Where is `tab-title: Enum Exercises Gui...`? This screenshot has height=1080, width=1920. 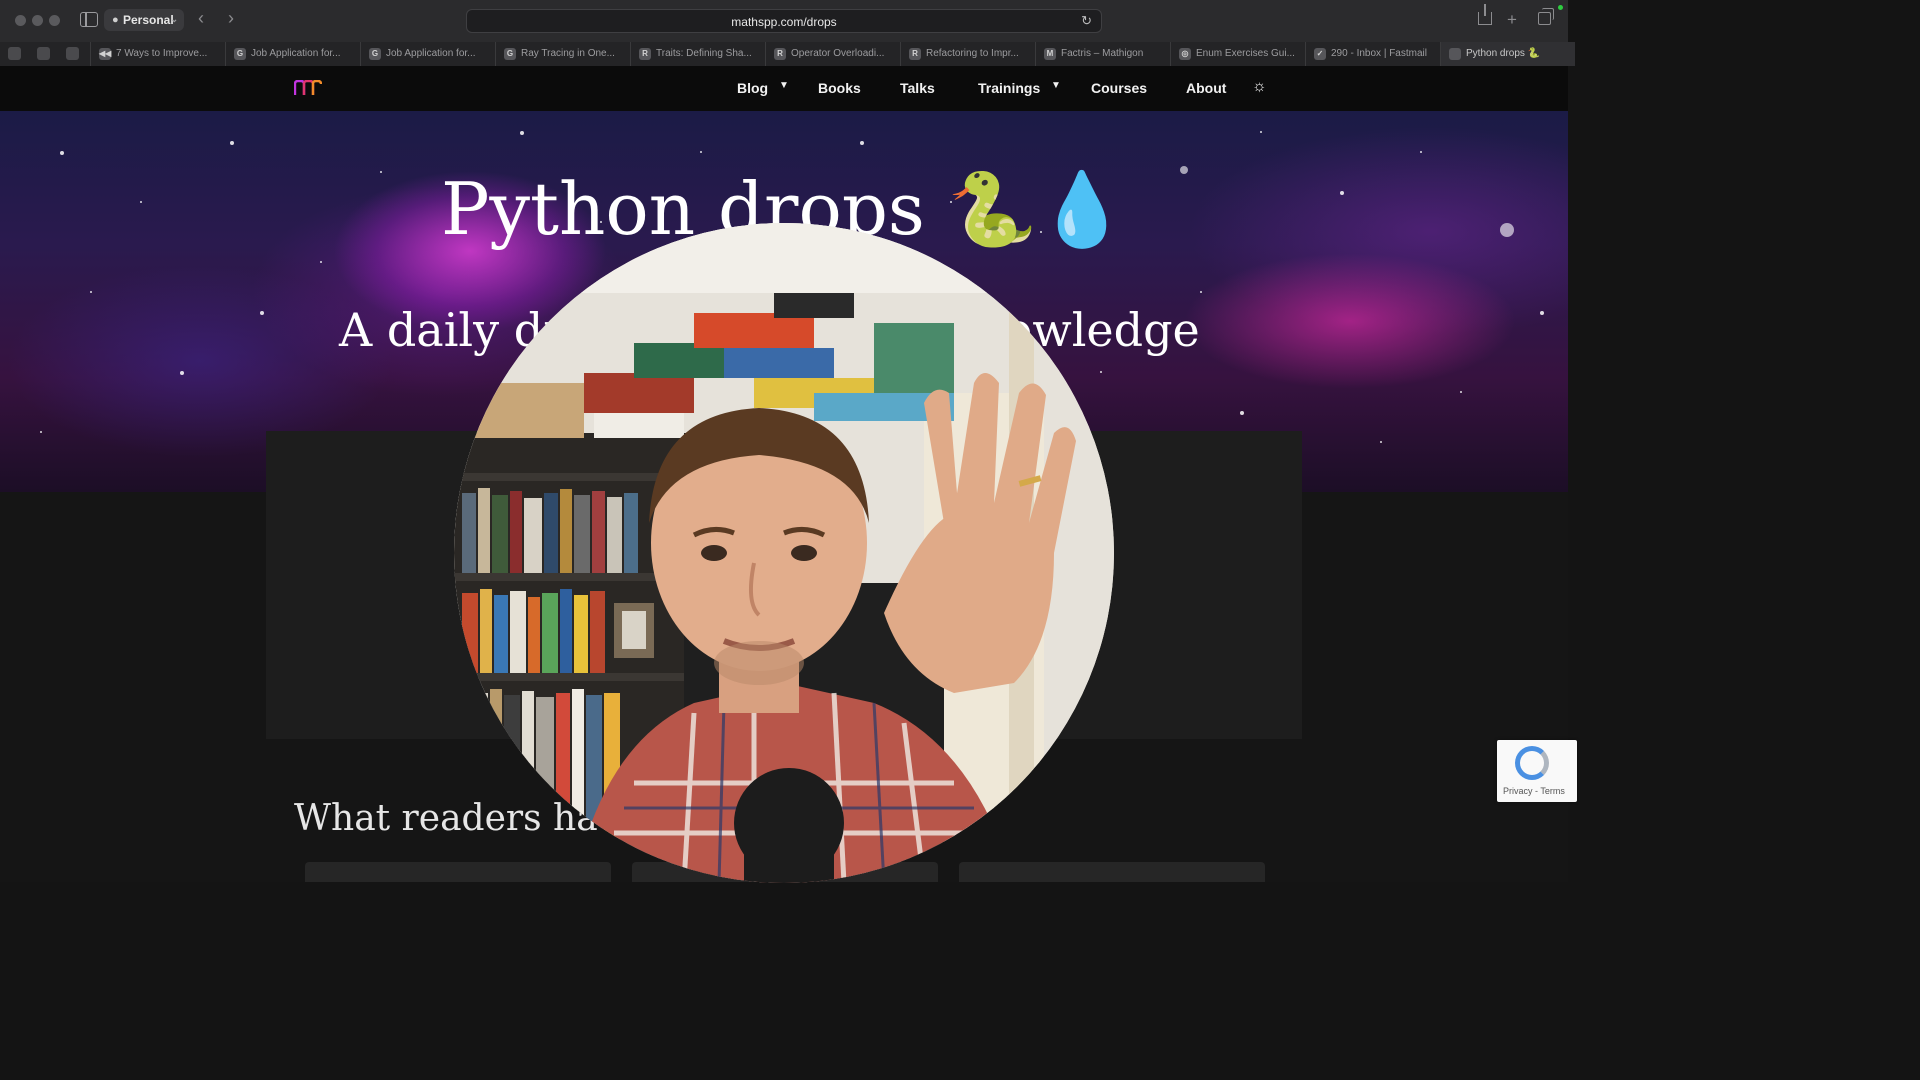
tab-title: Enum Exercises Gui... is located at coordinates (1245, 53).